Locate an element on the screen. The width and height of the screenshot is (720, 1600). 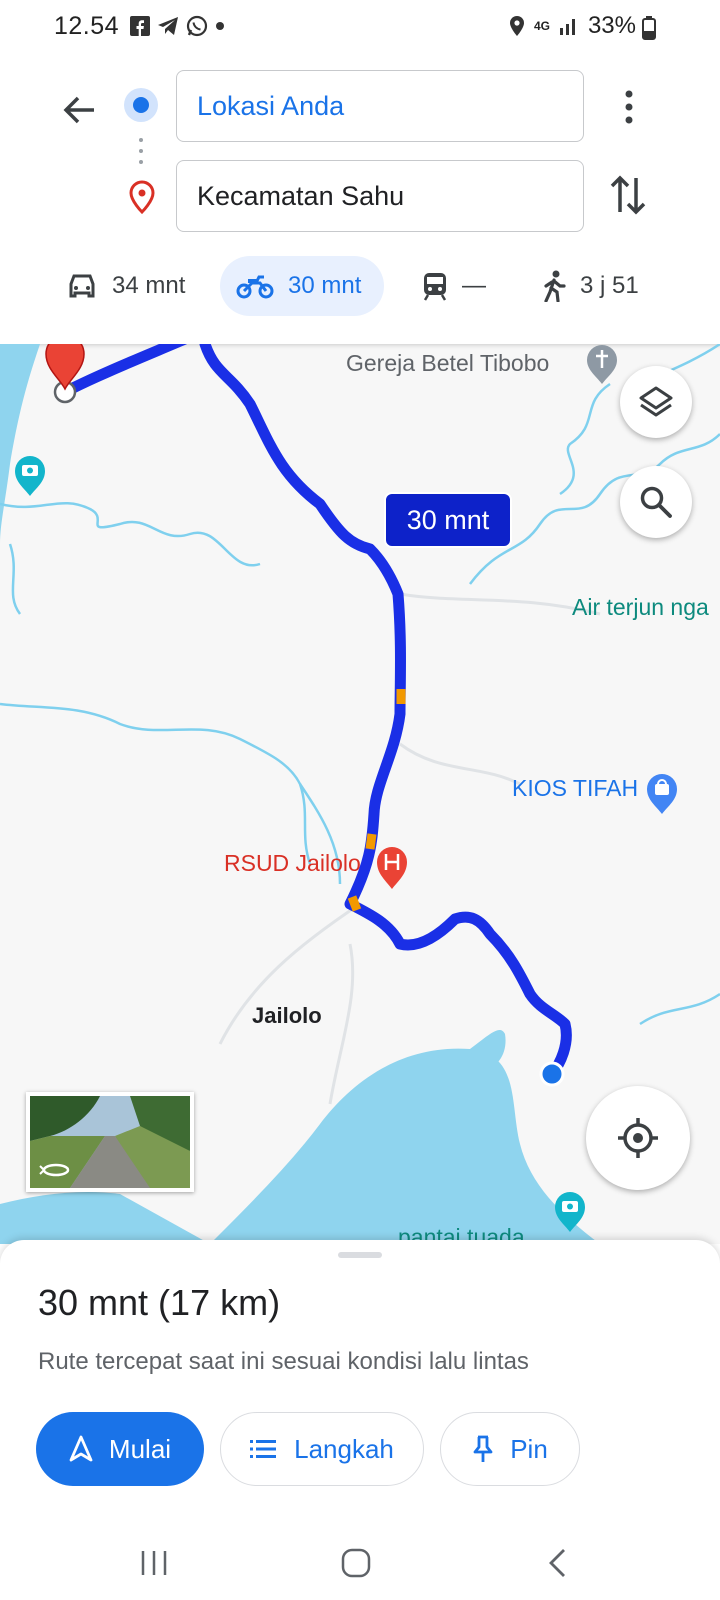
crosshair-icon is located at coordinates (638, 1138).